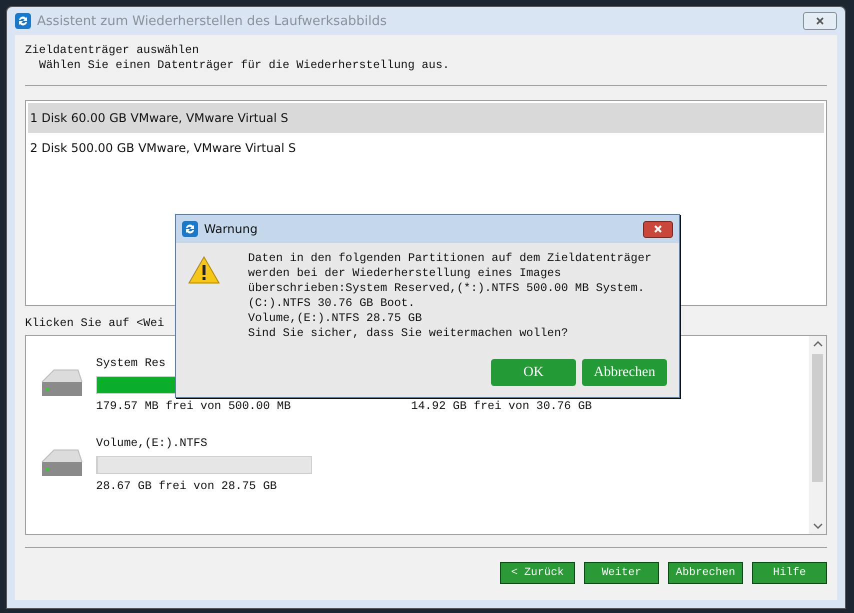 The width and height of the screenshot is (854, 613). I want to click on close-icon, so click(820, 21).